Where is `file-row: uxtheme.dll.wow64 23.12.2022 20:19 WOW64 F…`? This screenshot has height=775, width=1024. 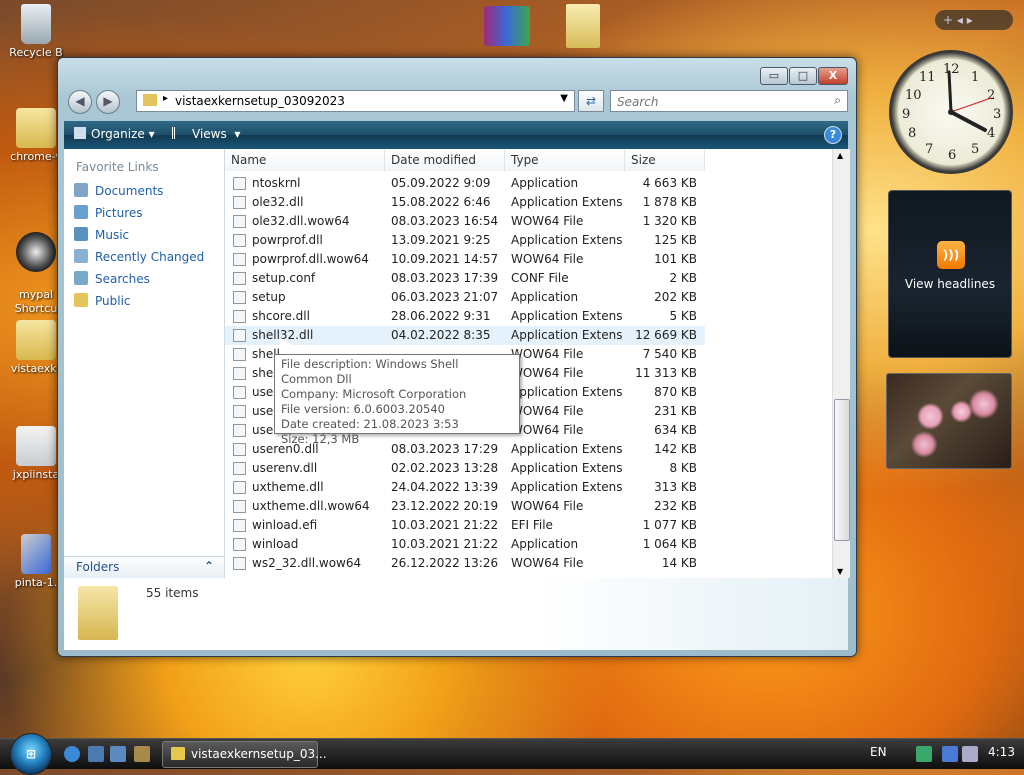
file-row: uxtheme.dll.wow64 23.12.2022 20:19 WOW64 F… is located at coordinates (465, 506).